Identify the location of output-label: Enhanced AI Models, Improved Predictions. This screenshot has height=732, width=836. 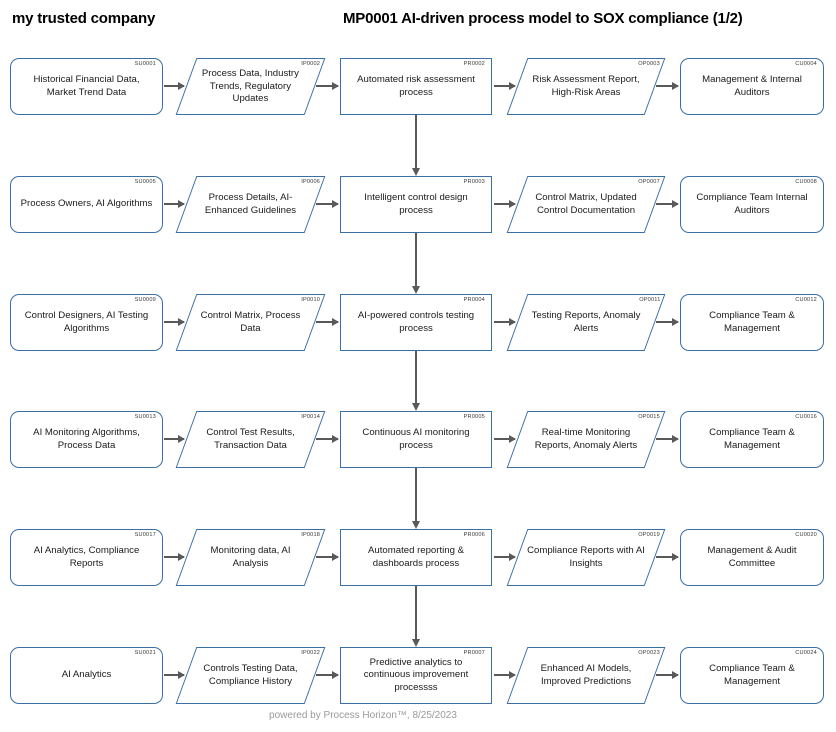
(586, 675).